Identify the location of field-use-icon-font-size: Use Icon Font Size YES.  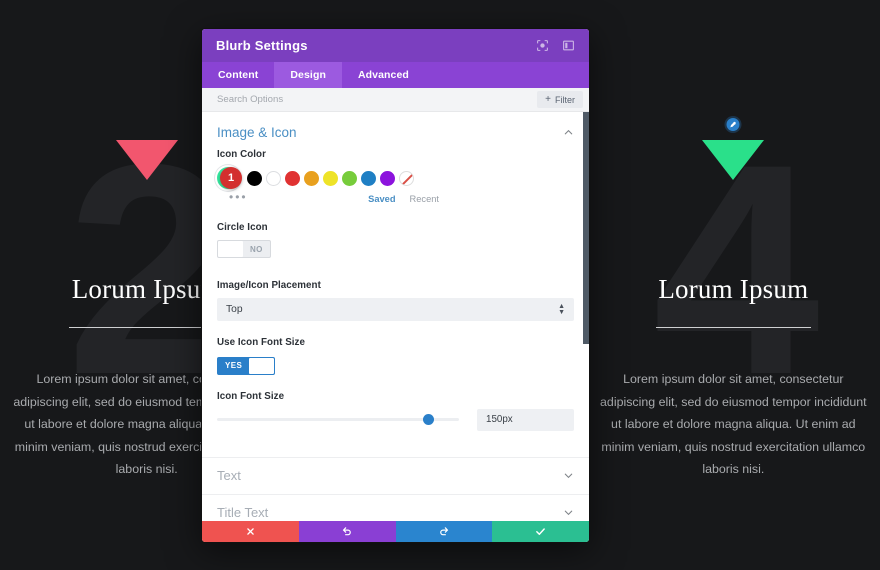
(395, 356).